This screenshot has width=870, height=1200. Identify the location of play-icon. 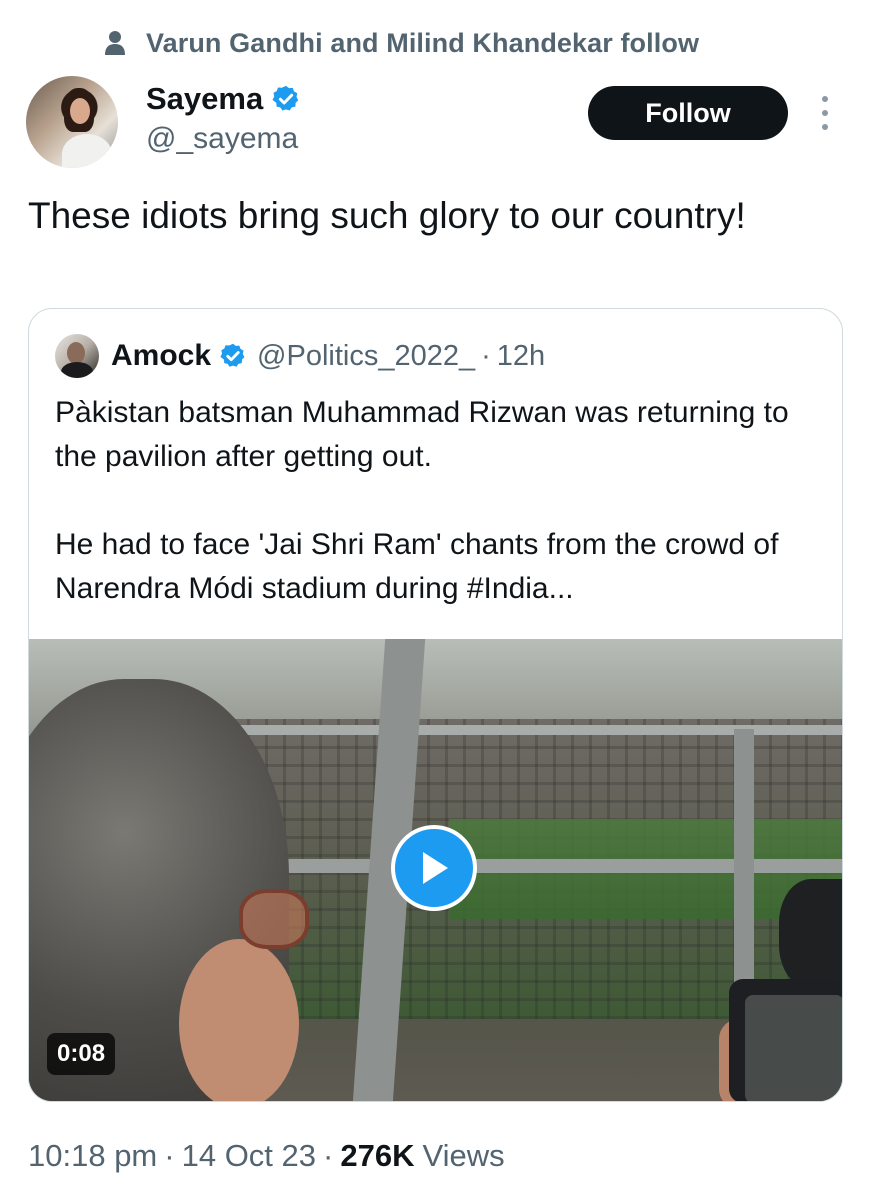
(435, 868).